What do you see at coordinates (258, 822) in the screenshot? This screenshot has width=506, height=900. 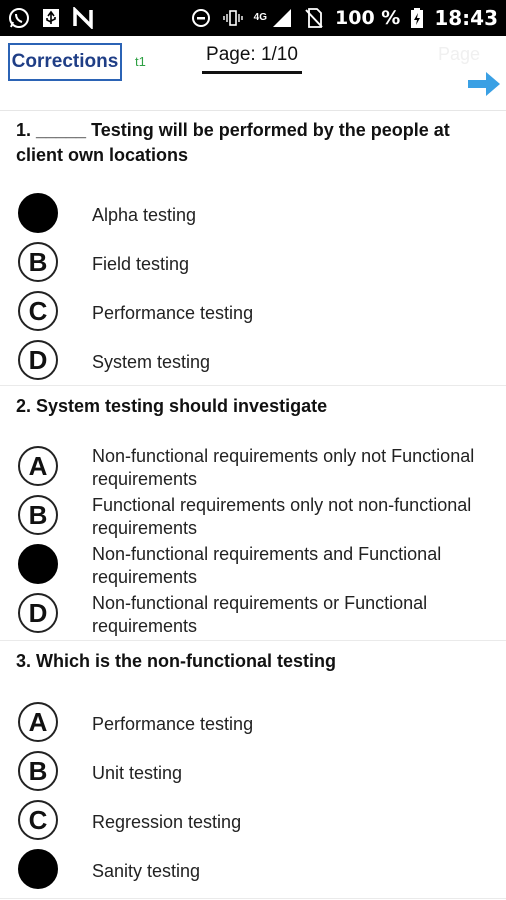 I see `option-c: C Regression testing` at bounding box center [258, 822].